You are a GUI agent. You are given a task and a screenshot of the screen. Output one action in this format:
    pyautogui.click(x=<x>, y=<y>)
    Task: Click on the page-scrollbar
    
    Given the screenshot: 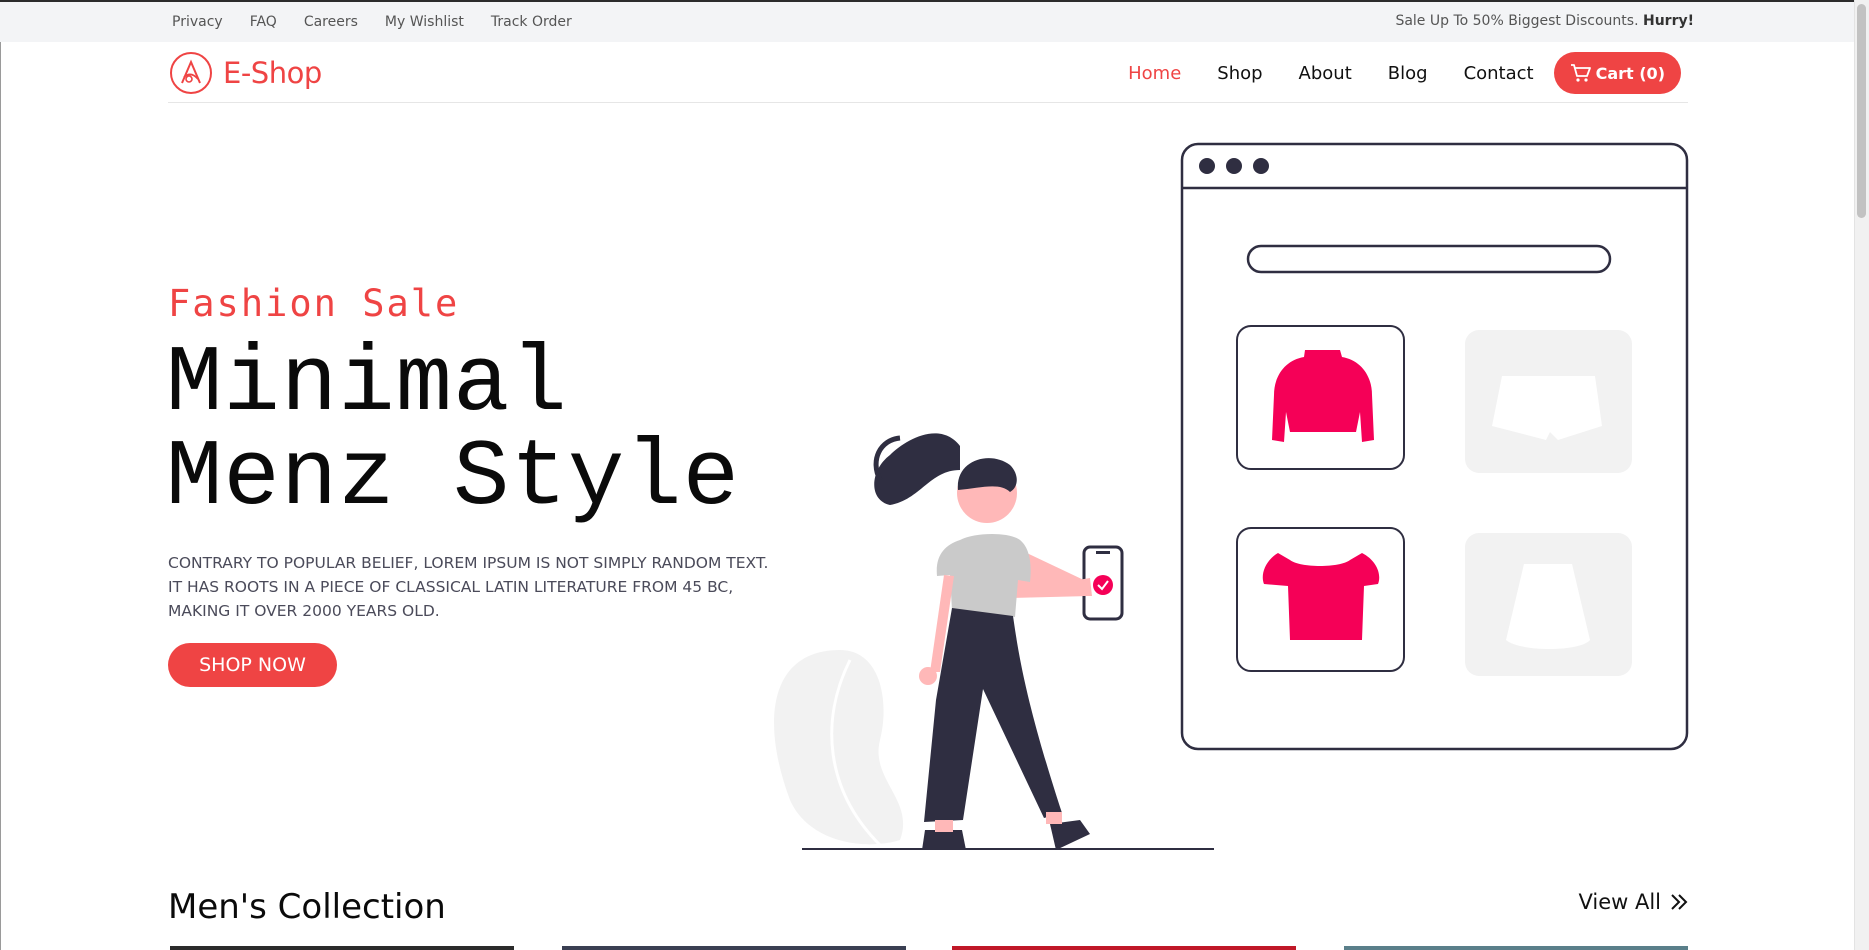 What is the action you would take?
    pyautogui.click(x=1861, y=475)
    